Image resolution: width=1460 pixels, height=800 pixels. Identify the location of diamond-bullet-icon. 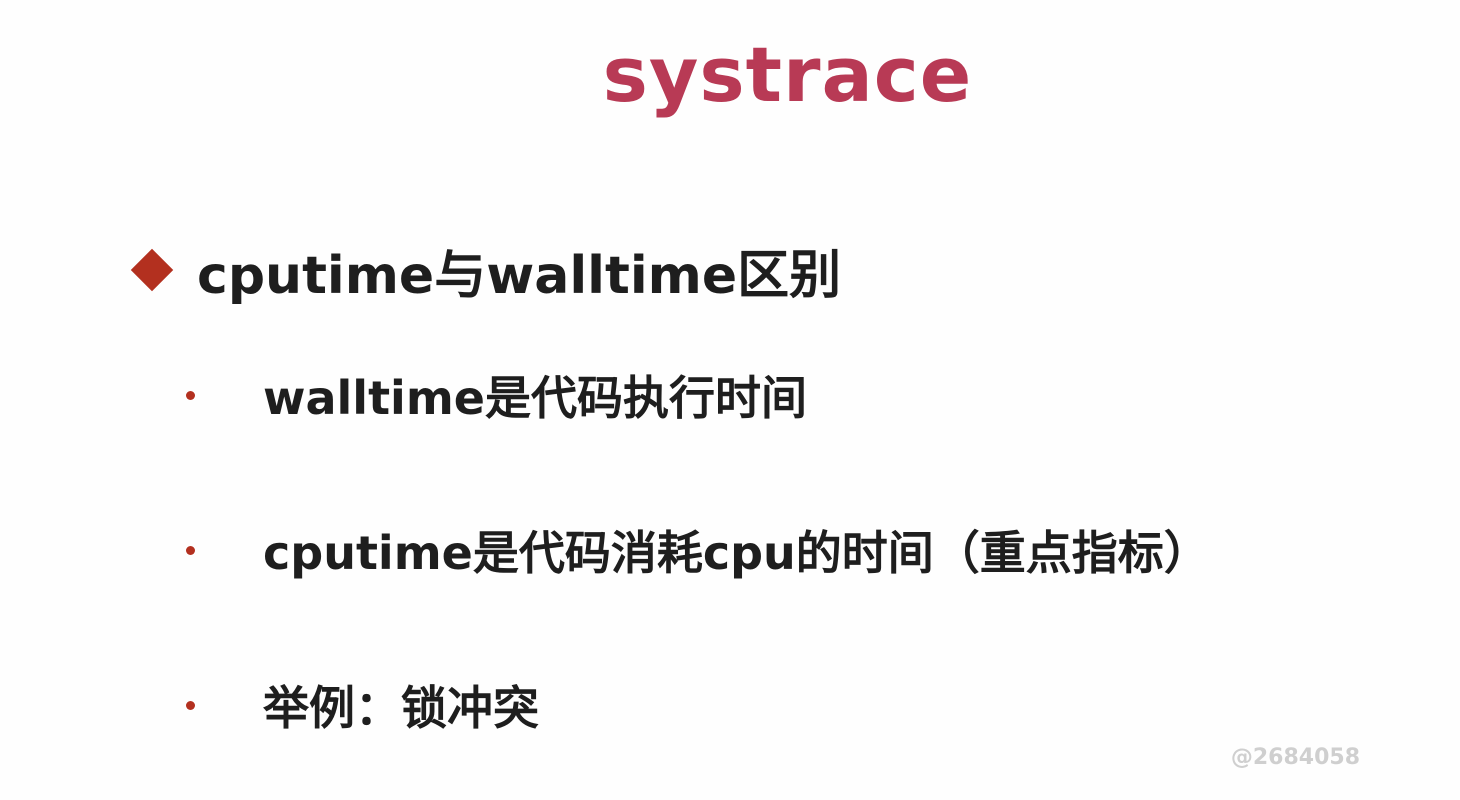
(152, 270).